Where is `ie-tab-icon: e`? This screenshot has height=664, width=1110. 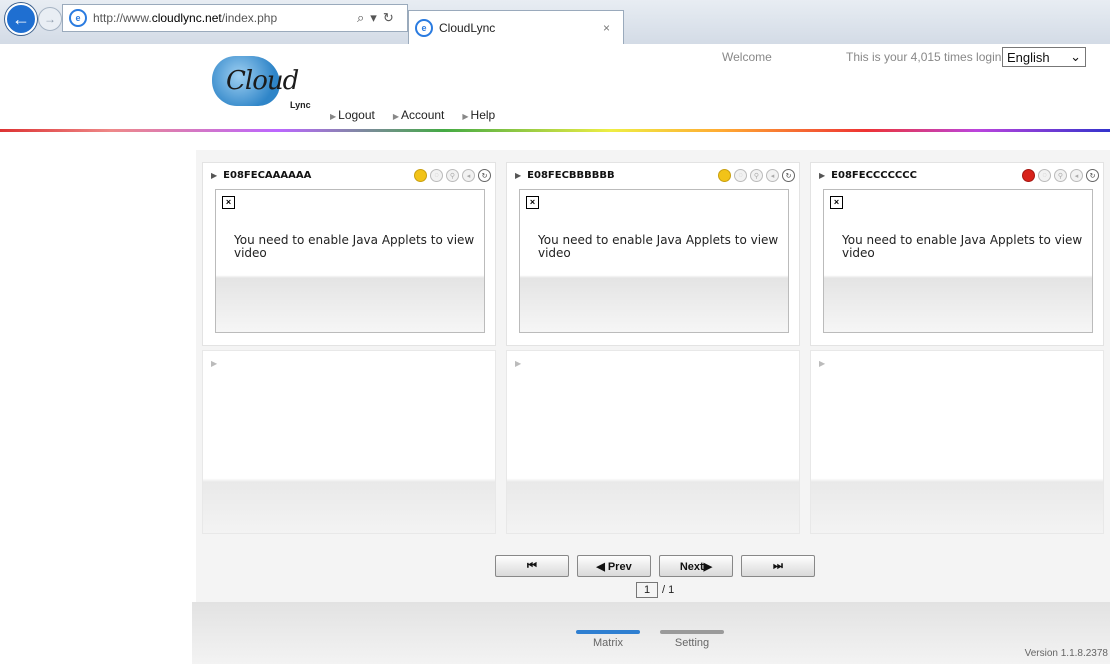 ie-tab-icon: e is located at coordinates (424, 28).